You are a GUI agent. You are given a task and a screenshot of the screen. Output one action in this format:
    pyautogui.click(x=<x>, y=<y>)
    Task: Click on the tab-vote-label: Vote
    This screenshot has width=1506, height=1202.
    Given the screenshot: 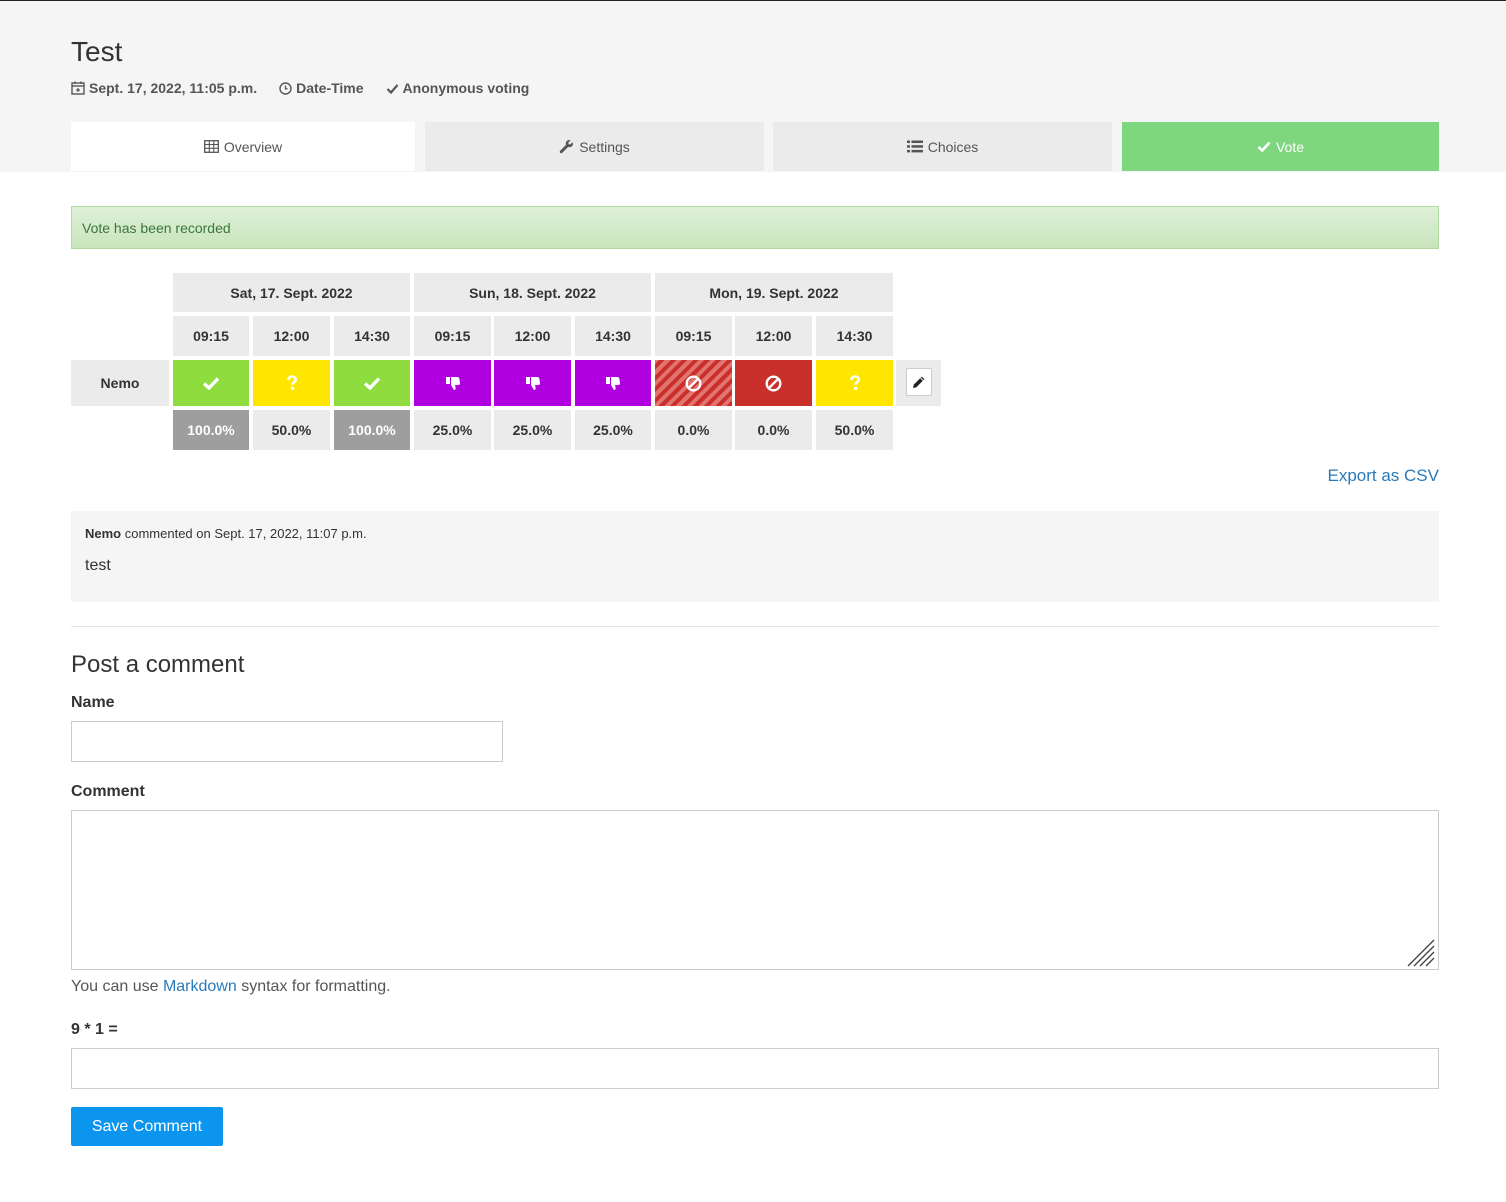 What is the action you would take?
    pyautogui.click(x=1290, y=146)
    